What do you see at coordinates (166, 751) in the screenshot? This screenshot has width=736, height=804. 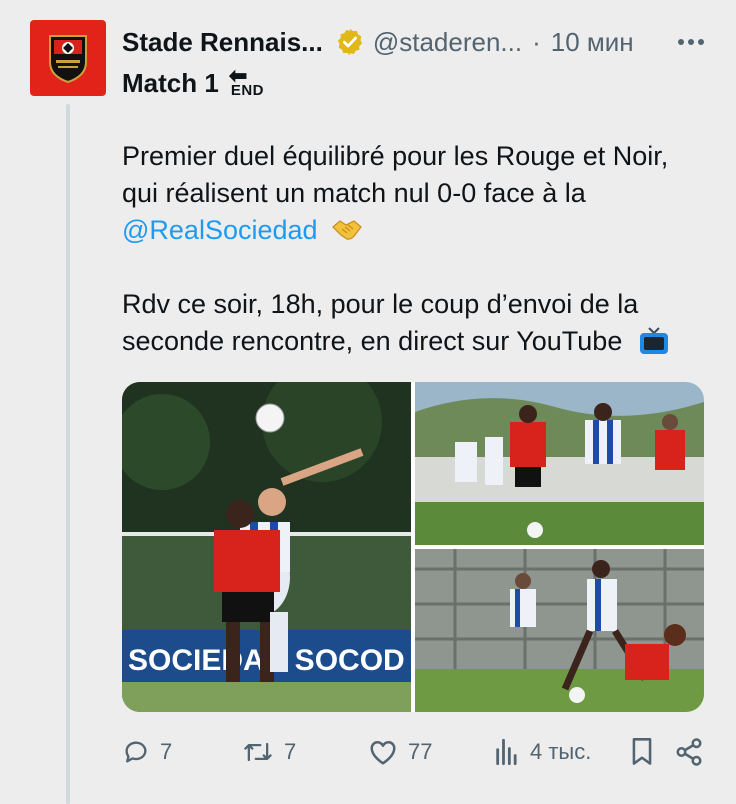 I see `reply-count: 7` at bounding box center [166, 751].